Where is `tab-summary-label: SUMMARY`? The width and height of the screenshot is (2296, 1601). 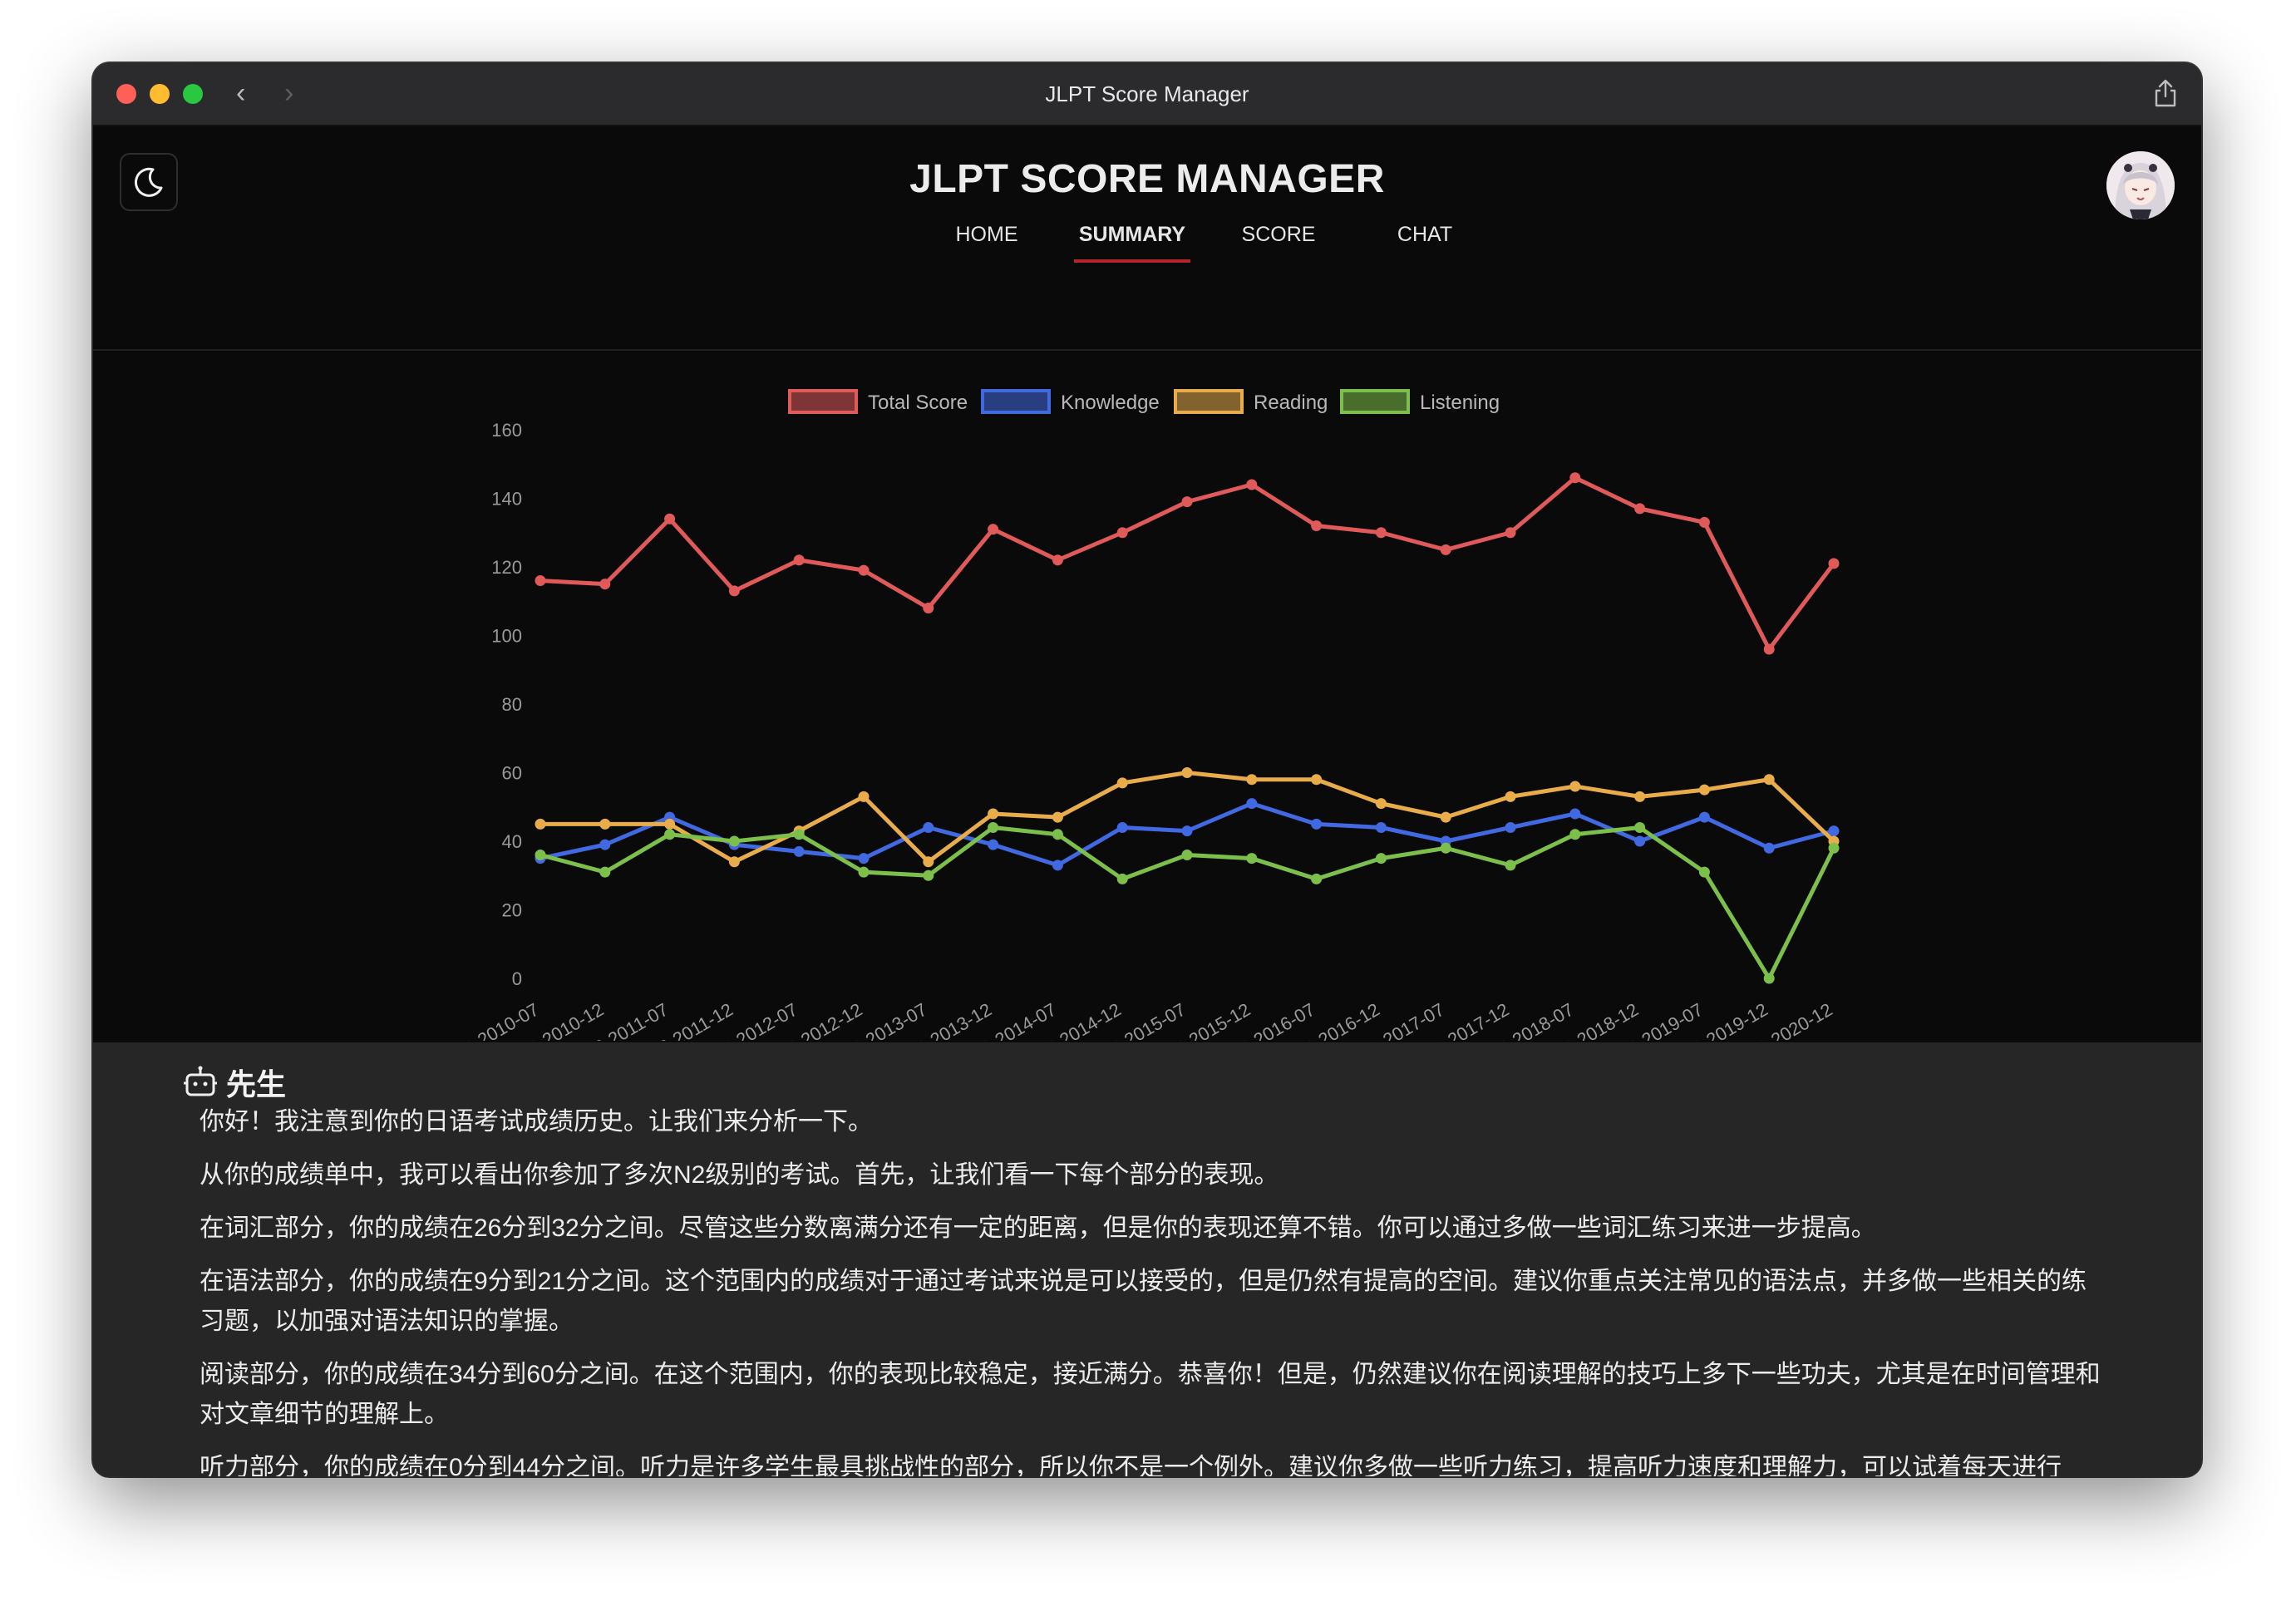 tab-summary-label: SUMMARY is located at coordinates (1132, 234).